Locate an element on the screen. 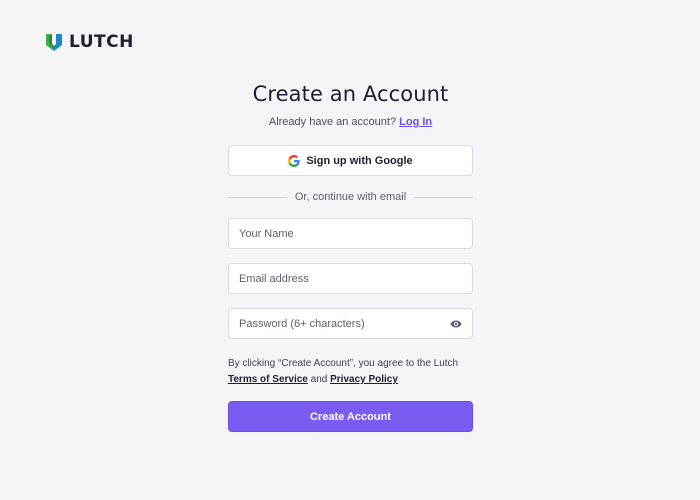 The width and height of the screenshot is (700, 500). google-signup-label: Sign up with Google is located at coordinates (359, 160).